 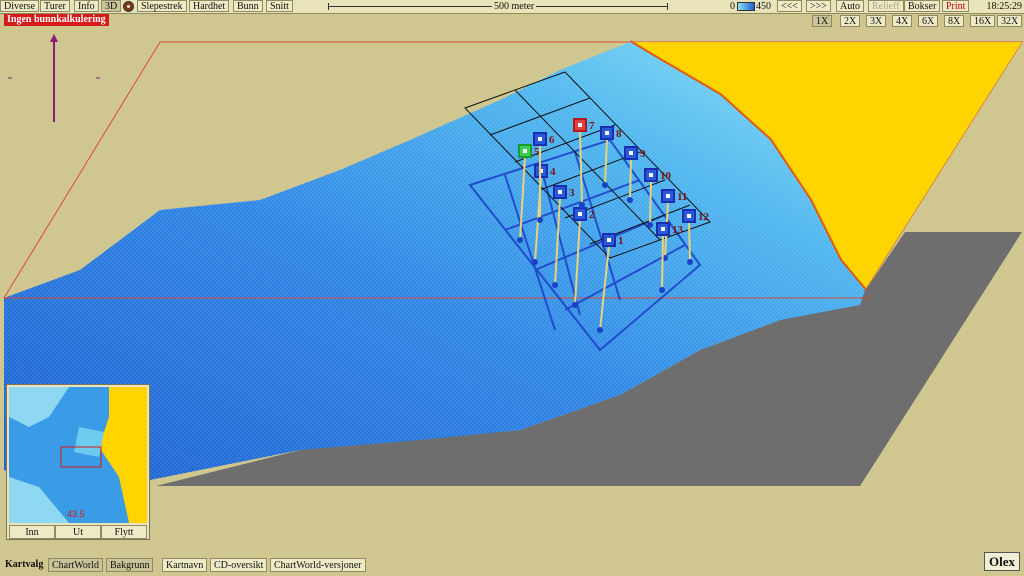 What do you see at coordinates (20, 6) in the screenshot?
I see `menu-diverse: Diverse` at bounding box center [20, 6].